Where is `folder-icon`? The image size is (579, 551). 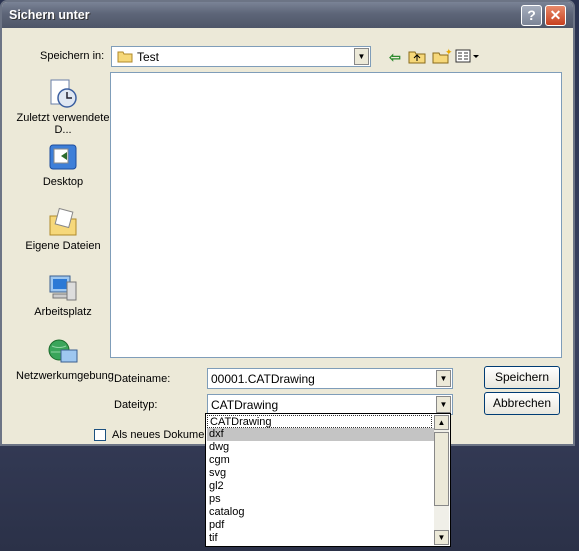
folder-icon is located at coordinates (125, 56).